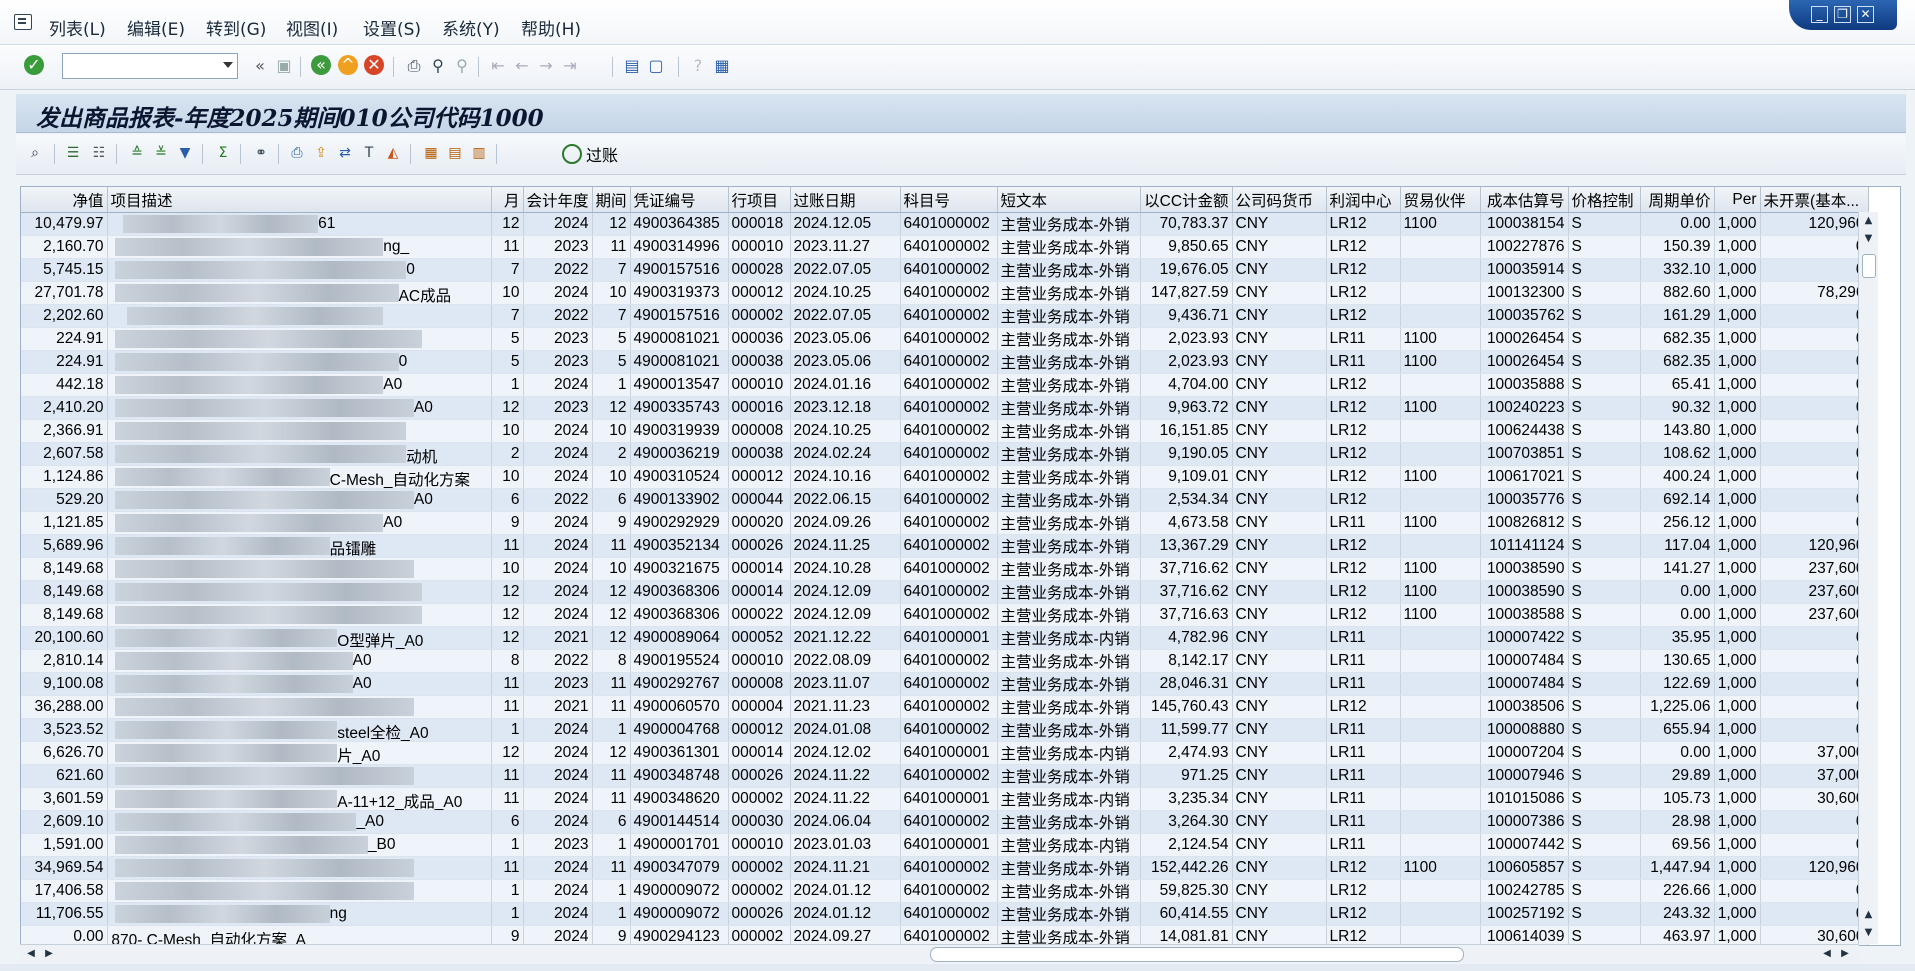 This screenshot has height=971, width=1915. What do you see at coordinates (679, 569) in the screenshot?
I see `table-cell: 4900321675` at bounding box center [679, 569].